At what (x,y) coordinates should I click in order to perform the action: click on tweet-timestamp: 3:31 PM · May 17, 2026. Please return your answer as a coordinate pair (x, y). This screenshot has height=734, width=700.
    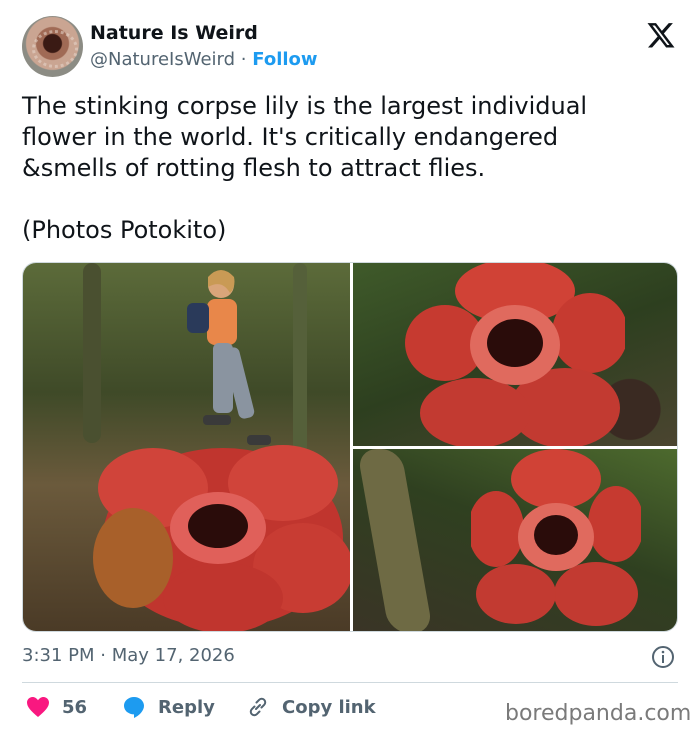
    Looking at the image, I should click on (128, 655).